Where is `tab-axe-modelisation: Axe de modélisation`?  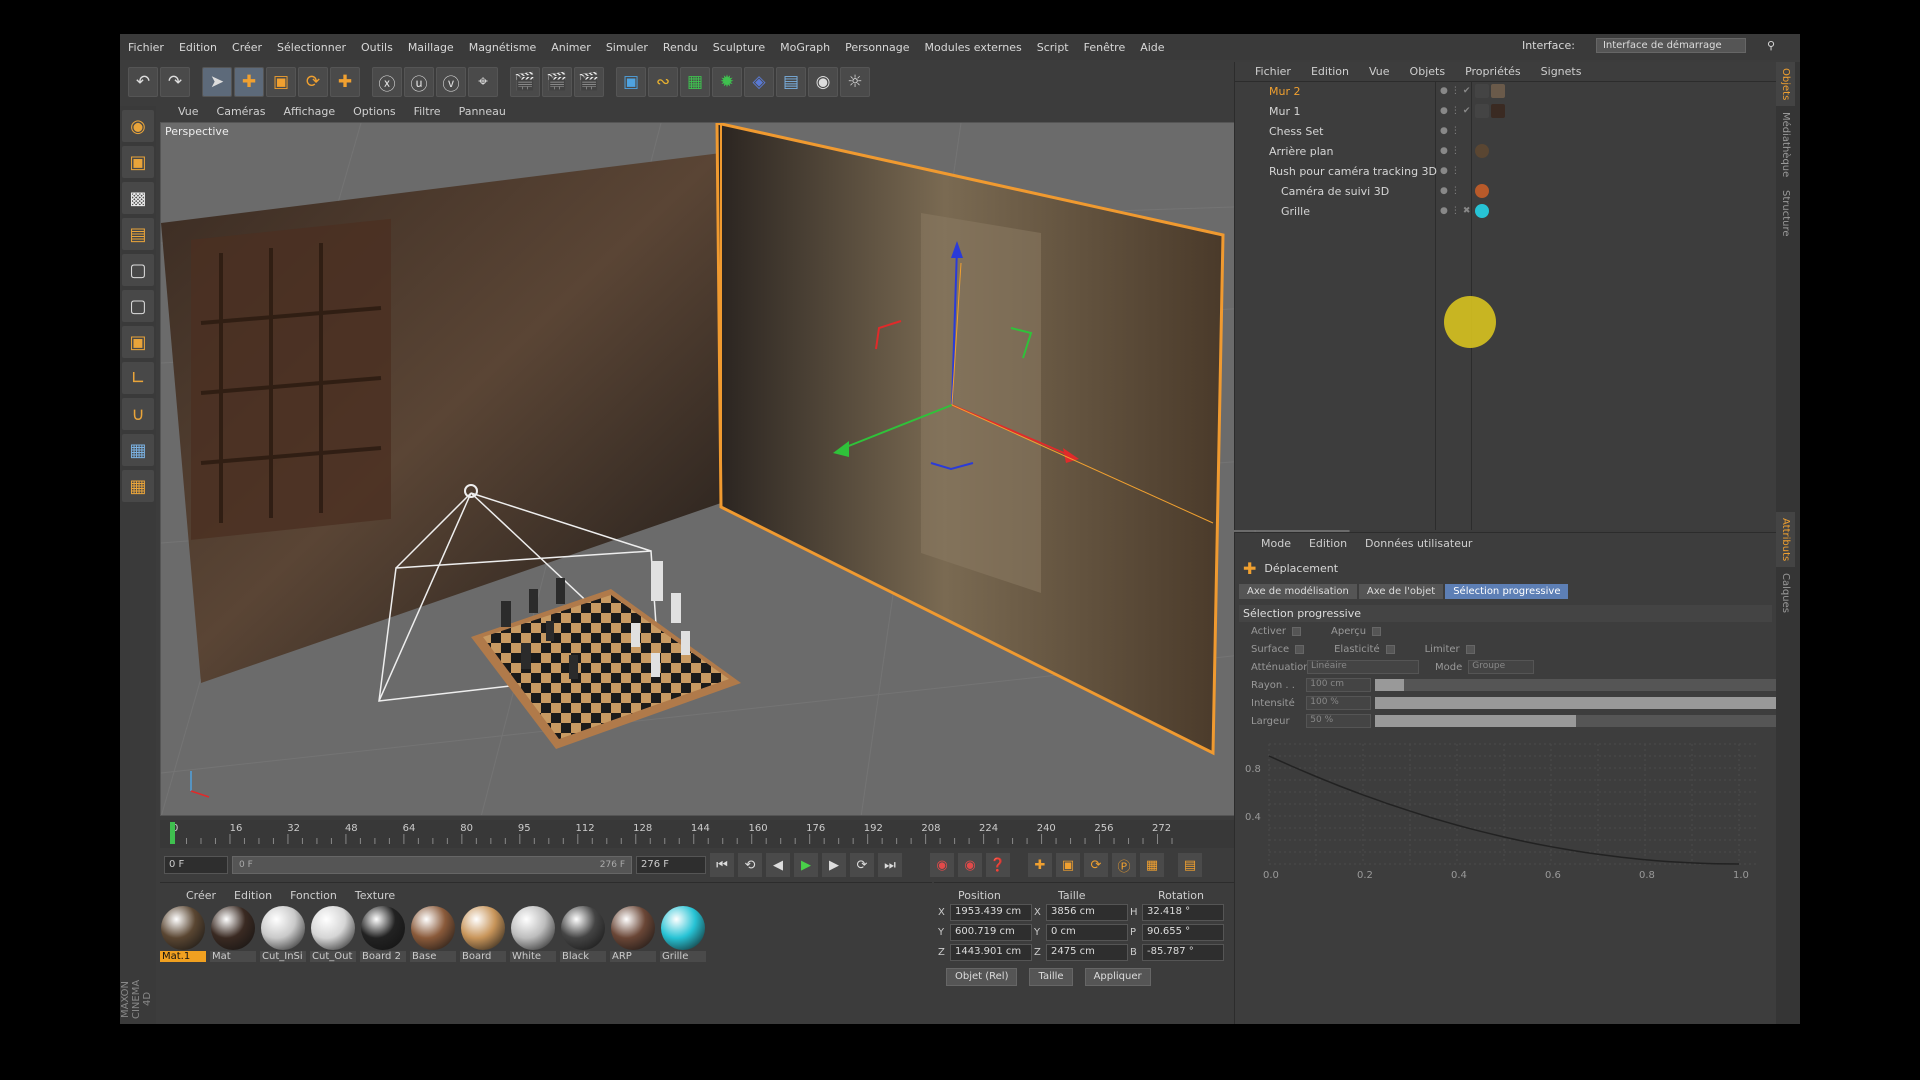
tab-axe-modelisation: Axe de modélisation is located at coordinates (1298, 591).